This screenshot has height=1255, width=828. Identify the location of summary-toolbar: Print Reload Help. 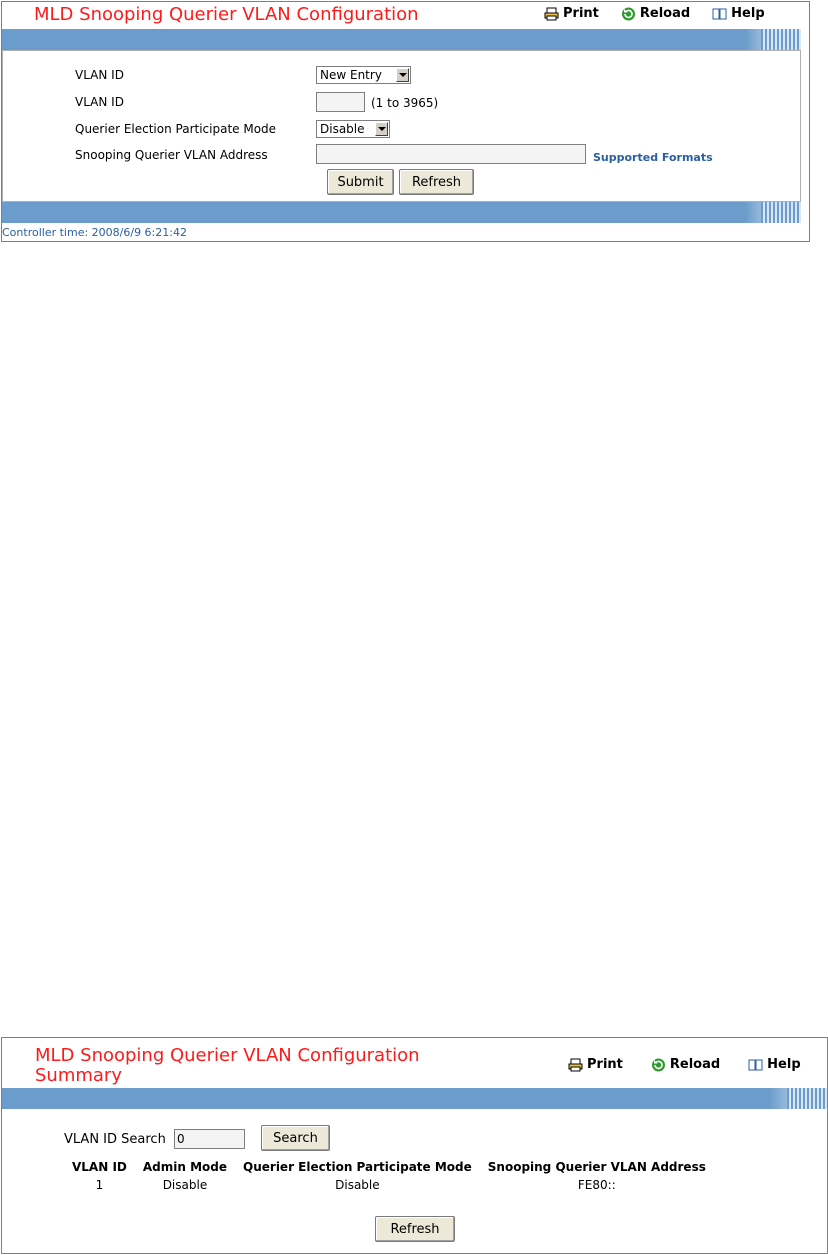
(695, 1064).